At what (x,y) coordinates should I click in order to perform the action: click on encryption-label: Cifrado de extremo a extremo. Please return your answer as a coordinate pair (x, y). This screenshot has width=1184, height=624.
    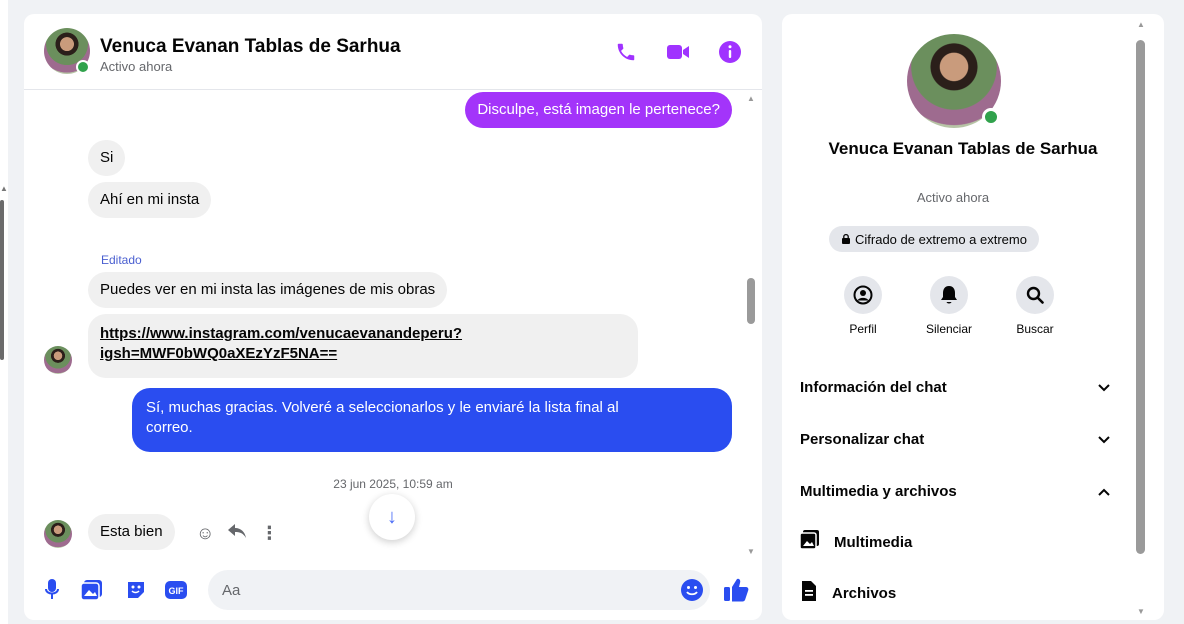
    Looking at the image, I should click on (941, 239).